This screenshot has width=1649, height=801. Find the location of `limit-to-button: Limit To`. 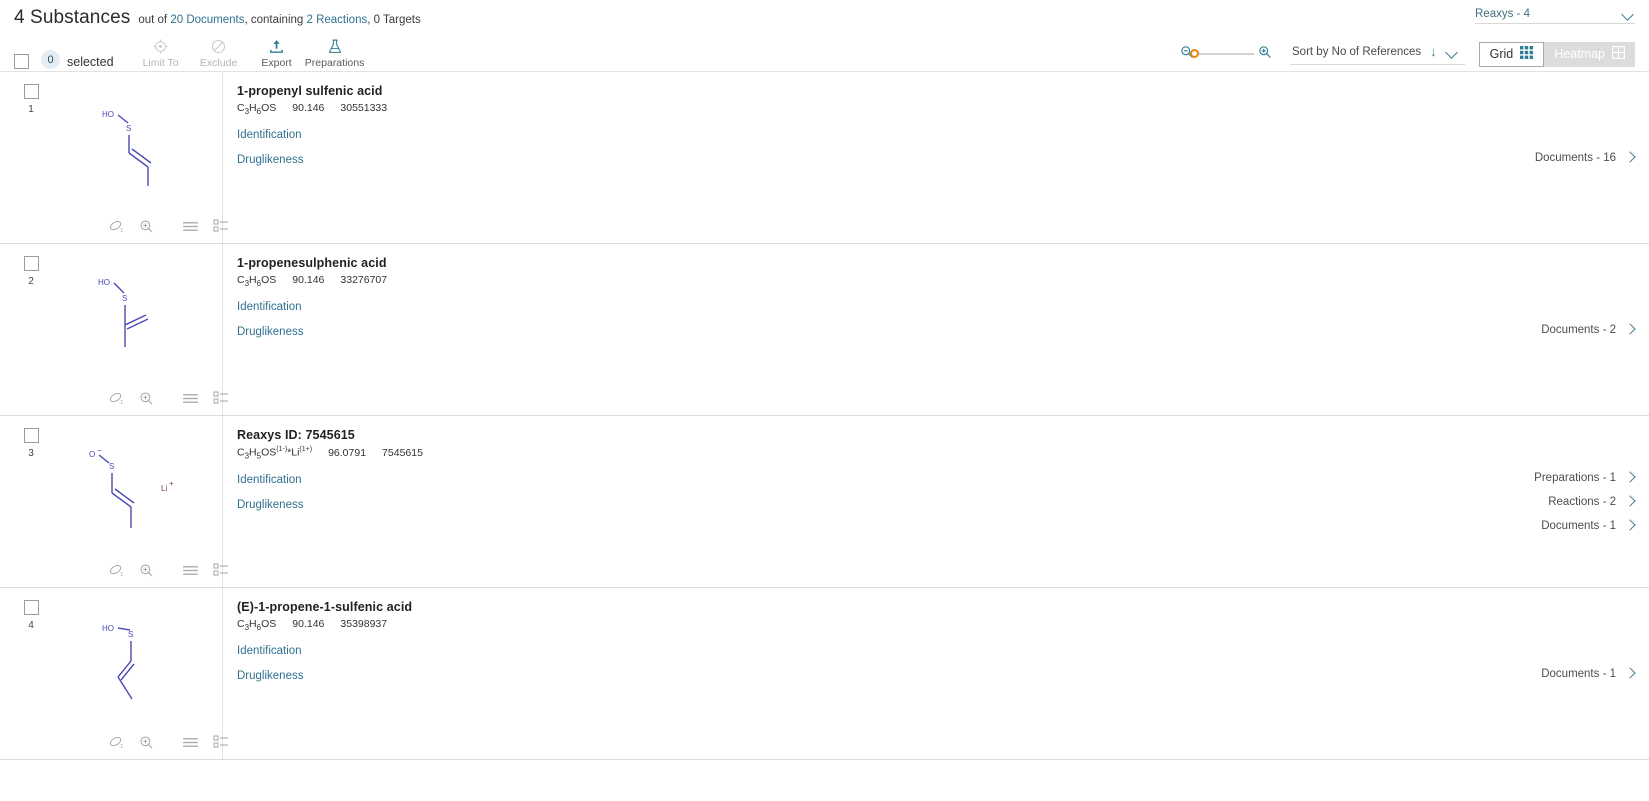

limit-to-button: Limit To is located at coordinates (161, 52).